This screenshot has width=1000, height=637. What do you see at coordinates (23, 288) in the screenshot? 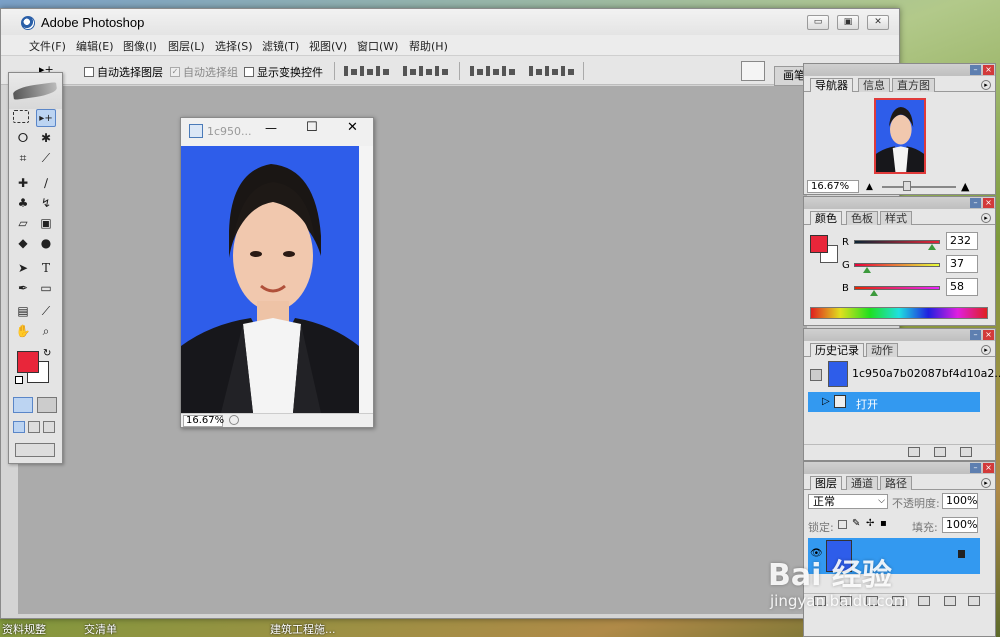
I see `pen-tool-icon: ✒` at bounding box center [23, 288].